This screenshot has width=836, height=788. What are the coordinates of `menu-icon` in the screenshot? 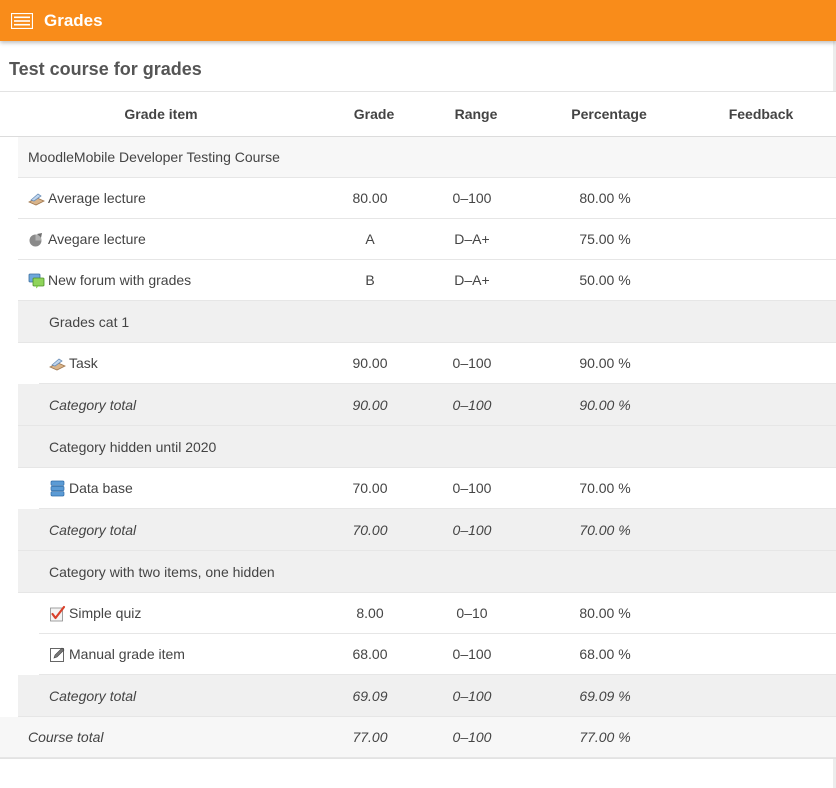 It's located at (22, 20).